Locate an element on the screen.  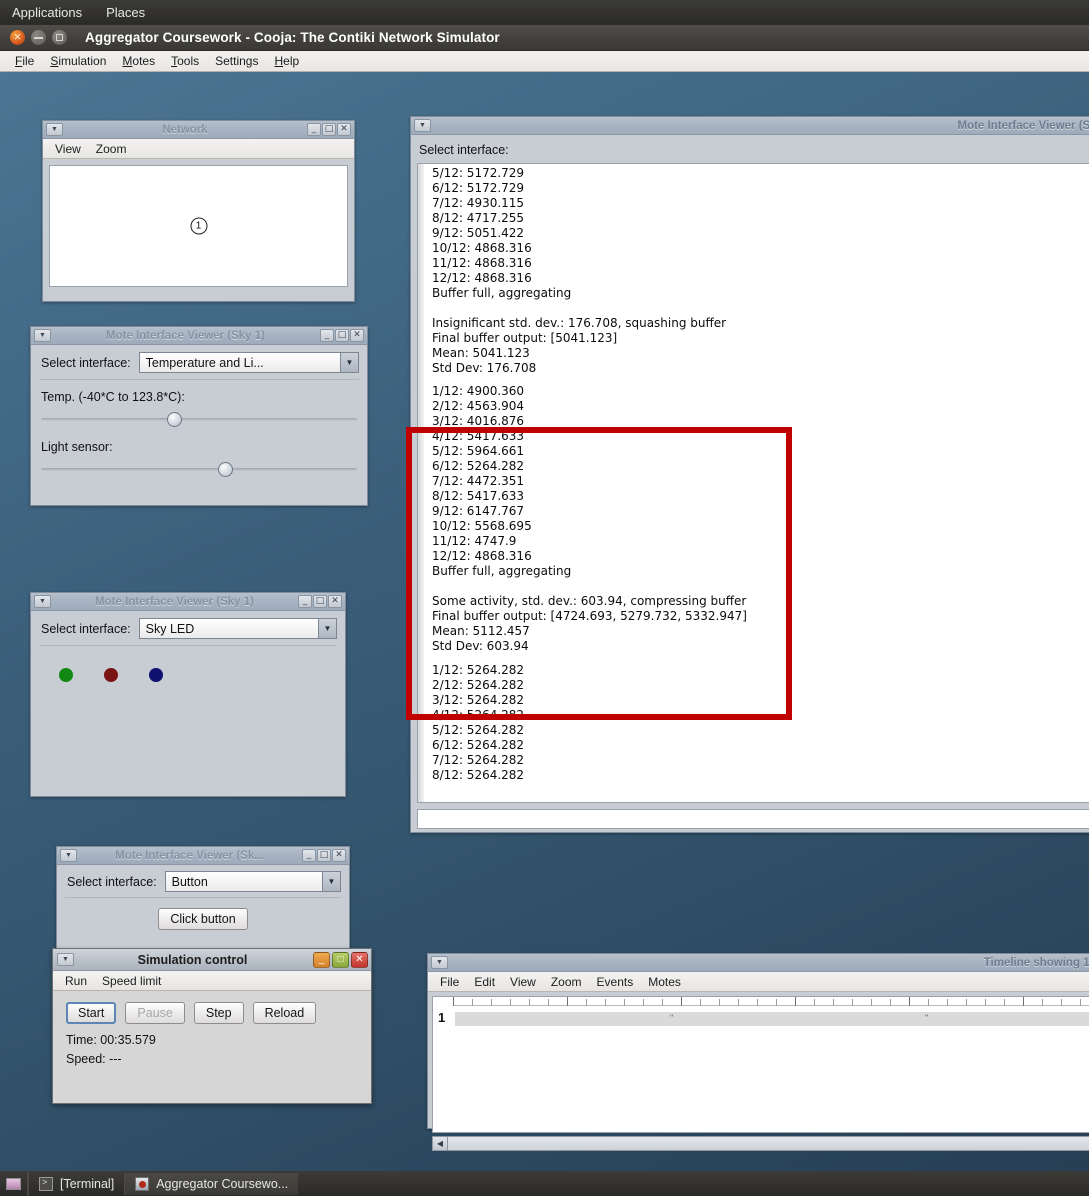
light-slider-knob is located at coordinates (225, 469).